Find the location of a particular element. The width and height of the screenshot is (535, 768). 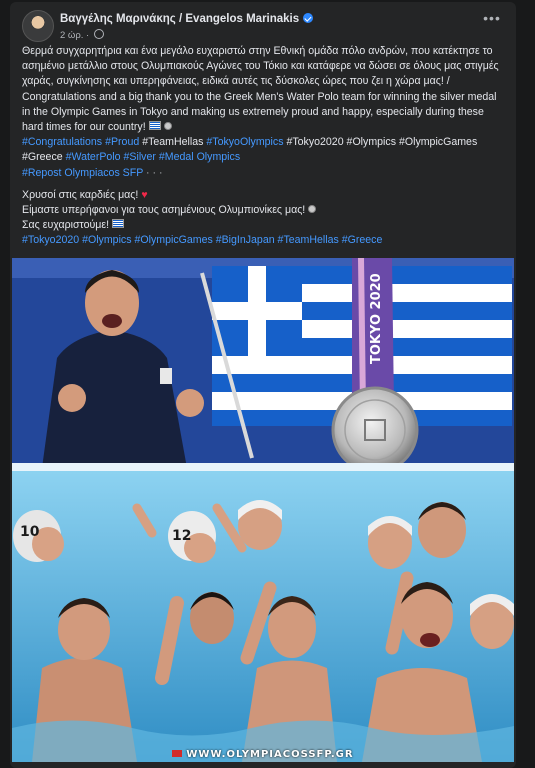

hashtag: #Olympics is located at coordinates (371, 142).